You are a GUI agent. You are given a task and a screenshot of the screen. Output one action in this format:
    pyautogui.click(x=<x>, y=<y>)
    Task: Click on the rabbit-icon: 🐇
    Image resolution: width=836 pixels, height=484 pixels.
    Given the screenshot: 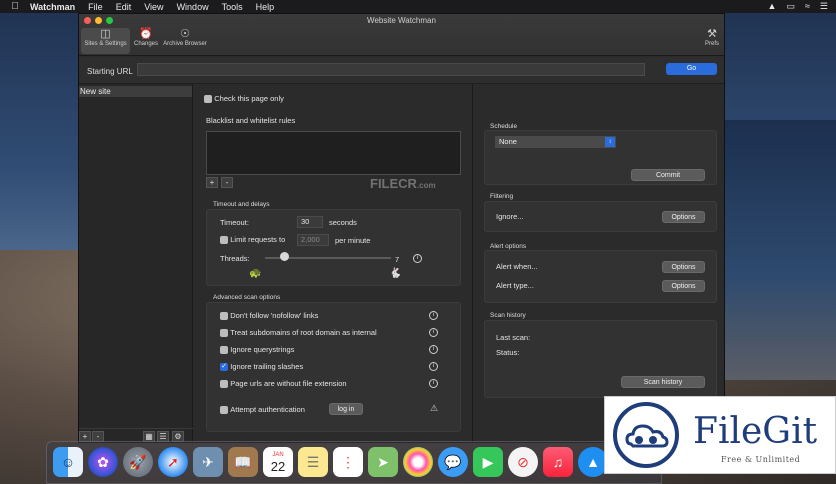 What is the action you would take?
    pyautogui.click(x=395, y=273)
    